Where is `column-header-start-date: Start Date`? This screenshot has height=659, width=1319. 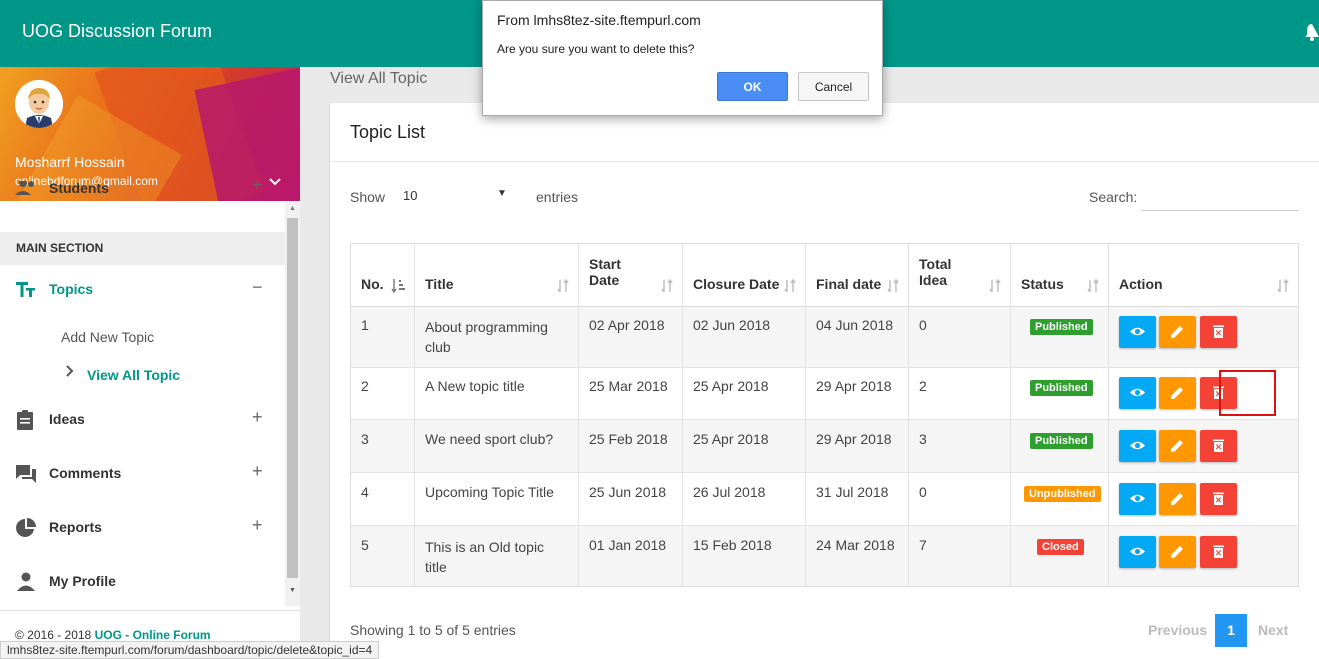
column-header-start-date: Start Date is located at coordinates (605, 272).